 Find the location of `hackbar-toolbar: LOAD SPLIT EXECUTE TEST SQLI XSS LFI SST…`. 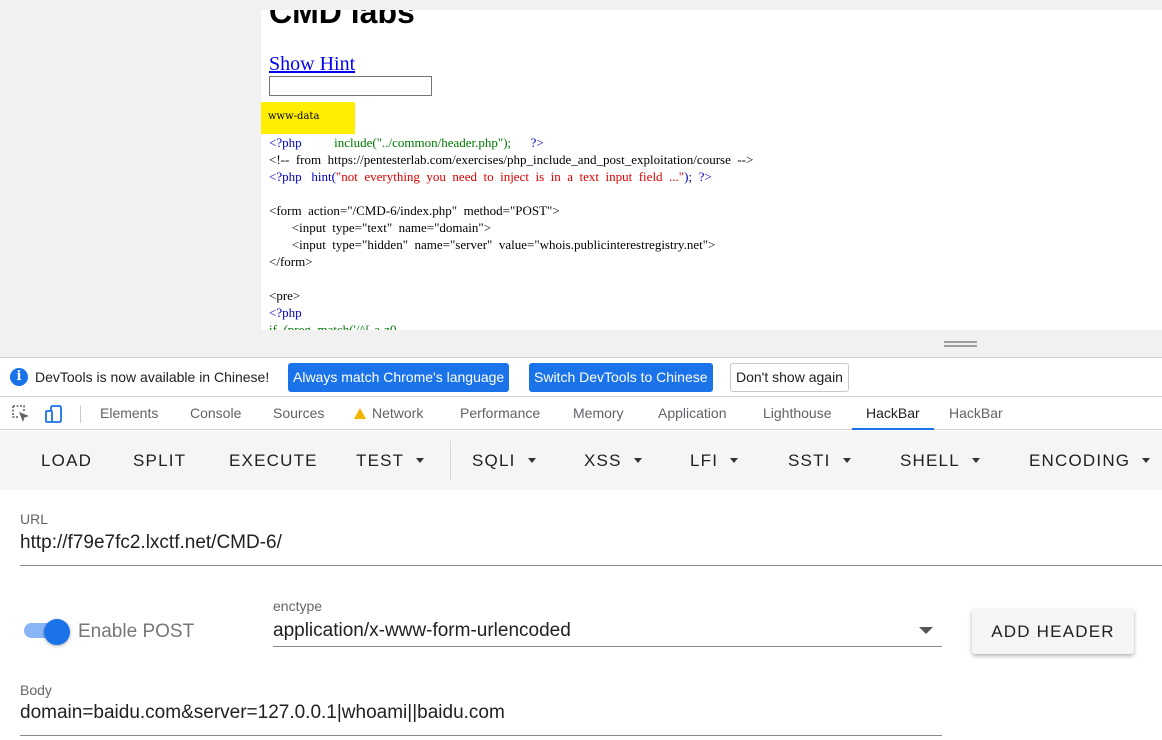

hackbar-toolbar: LOAD SPLIT EXECUTE TEST SQLI XSS LFI SST… is located at coordinates (581, 460).